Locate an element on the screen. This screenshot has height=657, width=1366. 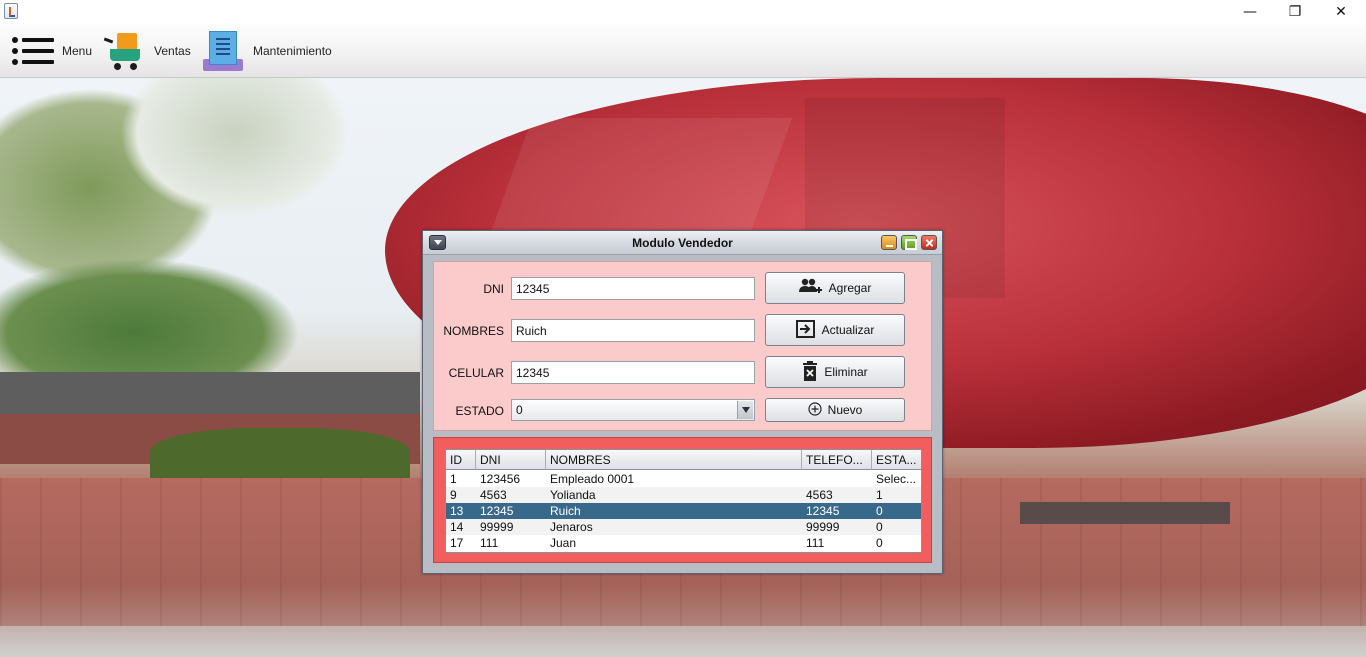
chevron-down-icon is located at coordinates (745, 410).